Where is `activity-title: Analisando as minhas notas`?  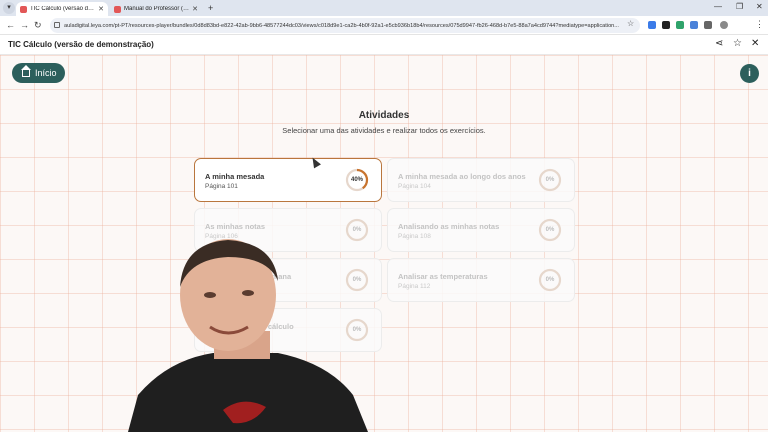
activity-title: Analisando as minhas notas is located at coordinates (449, 226).